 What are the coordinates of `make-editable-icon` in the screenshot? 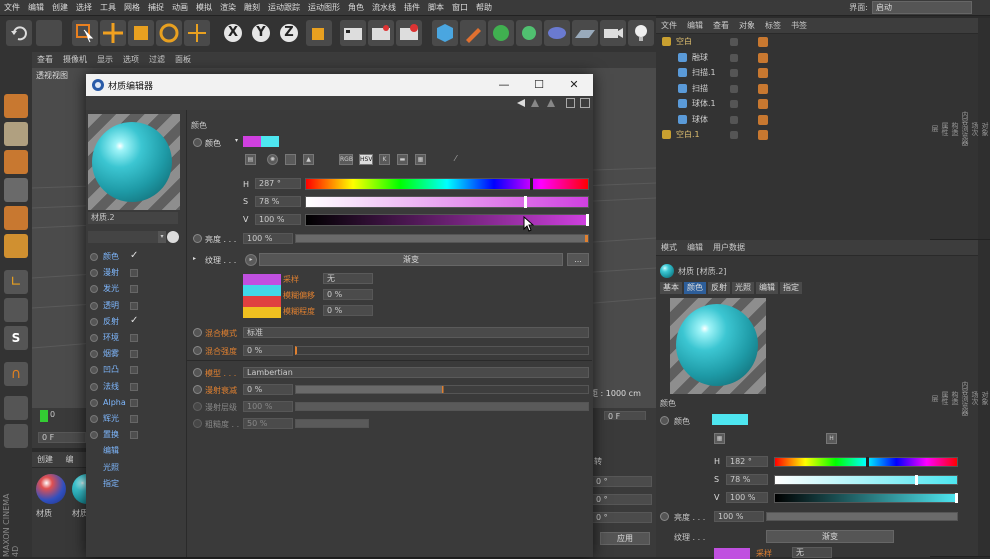 It's located at (16, 106).